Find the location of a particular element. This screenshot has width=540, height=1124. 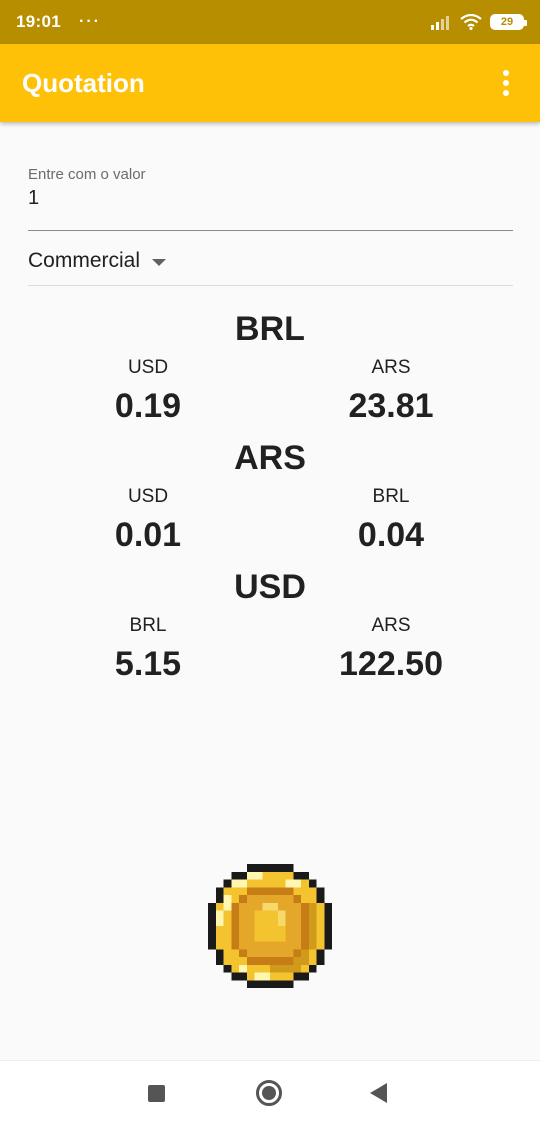

quote-cell: ARS 23.81 is located at coordinates (391, 391).